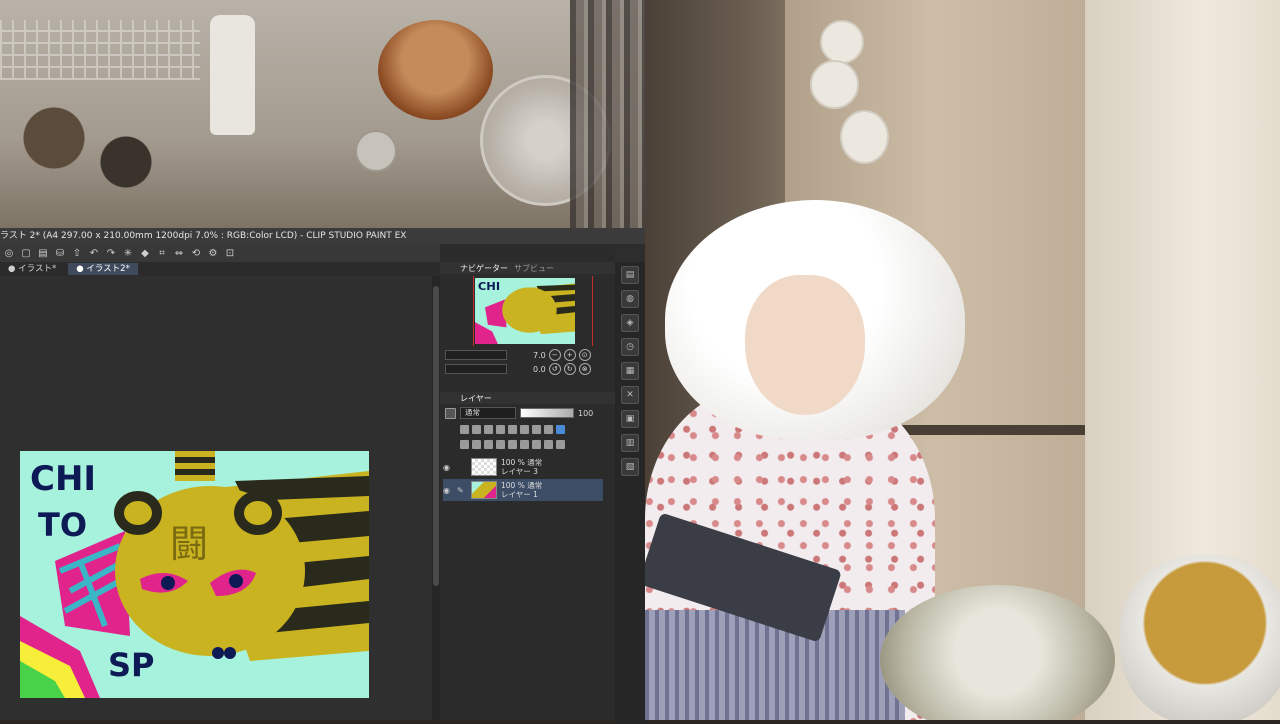  Describe the element at coordinates (476, 369) in the screenshot. I see `rotation-slider` at that location.